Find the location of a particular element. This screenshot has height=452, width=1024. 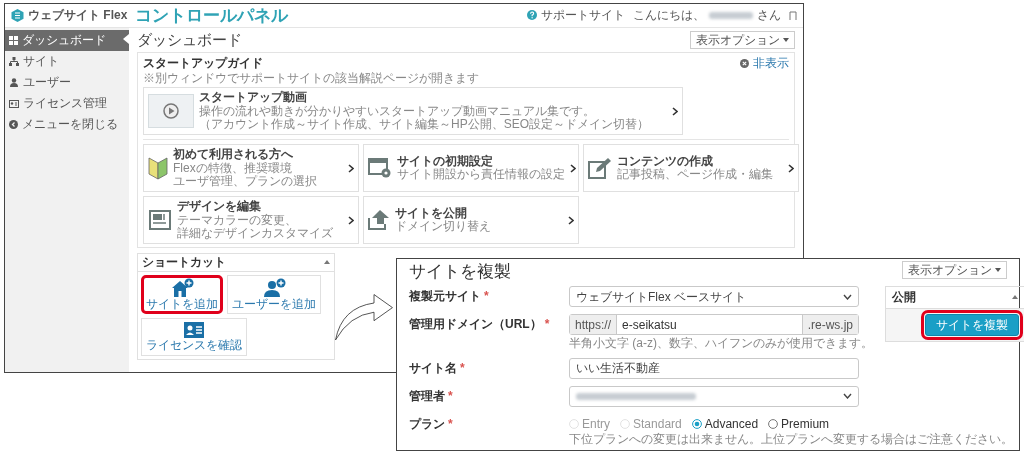

note-text: ※別ウィンドウでサポートサイトの該当解説ページが開きます is located at coordinates (311, 78).